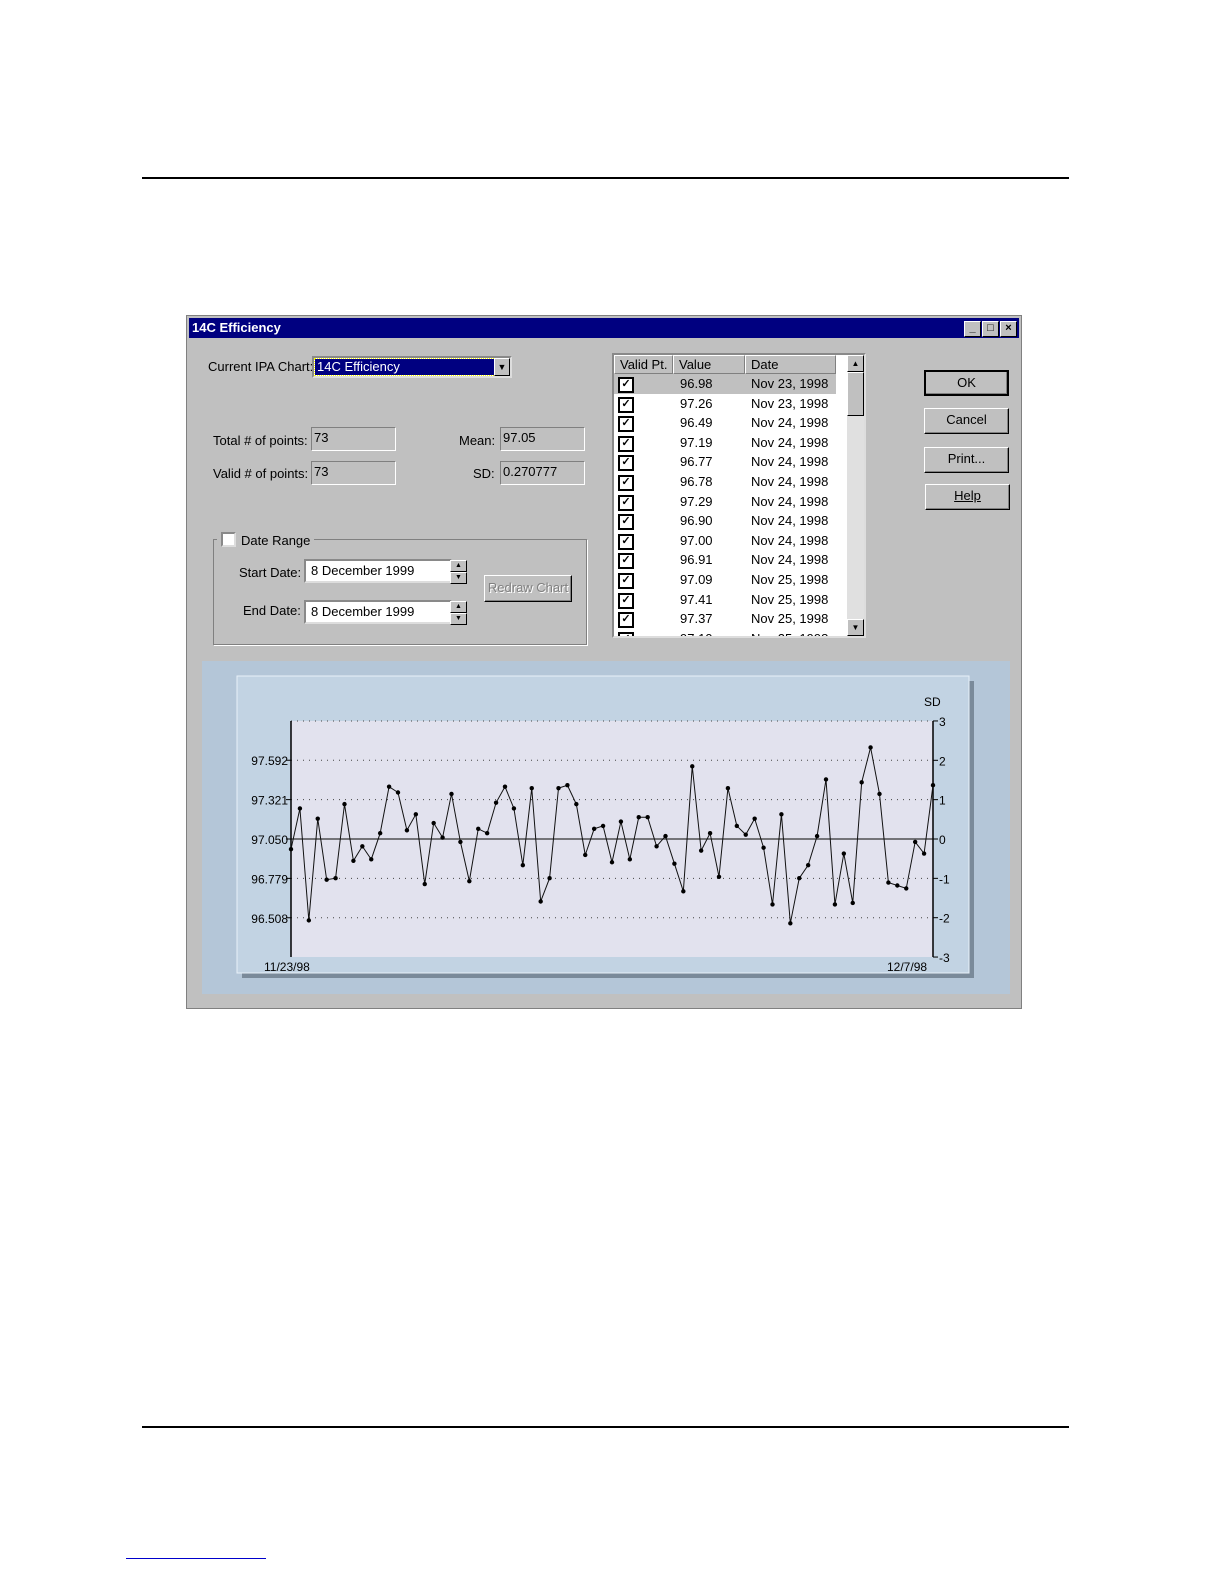 Image resolution: width=1224 pixels, height=1584 pixels. I want to click on minimize-button: _, so click(972, 329).